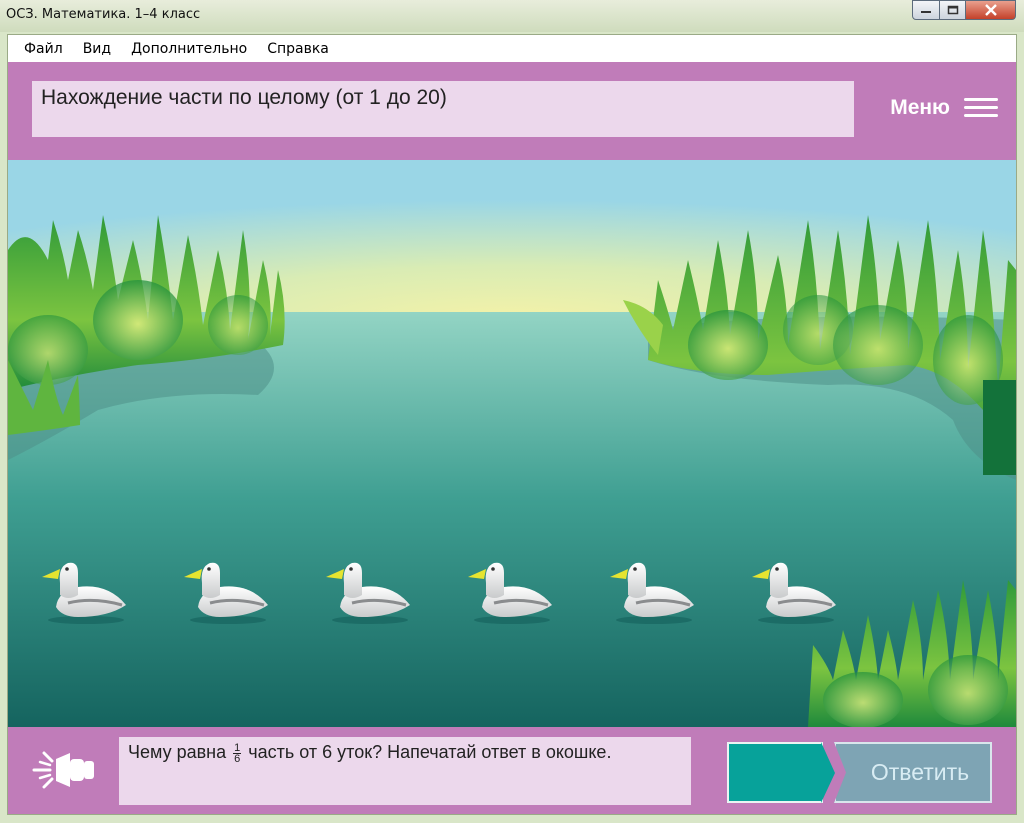 Image resolution: width=1024 pixels, height=823 pixels. Describe the element at coordinates (443, 109) in the screenshot. I see `task-title: Нахождение части по целому (от 1 до 20)` at that location.